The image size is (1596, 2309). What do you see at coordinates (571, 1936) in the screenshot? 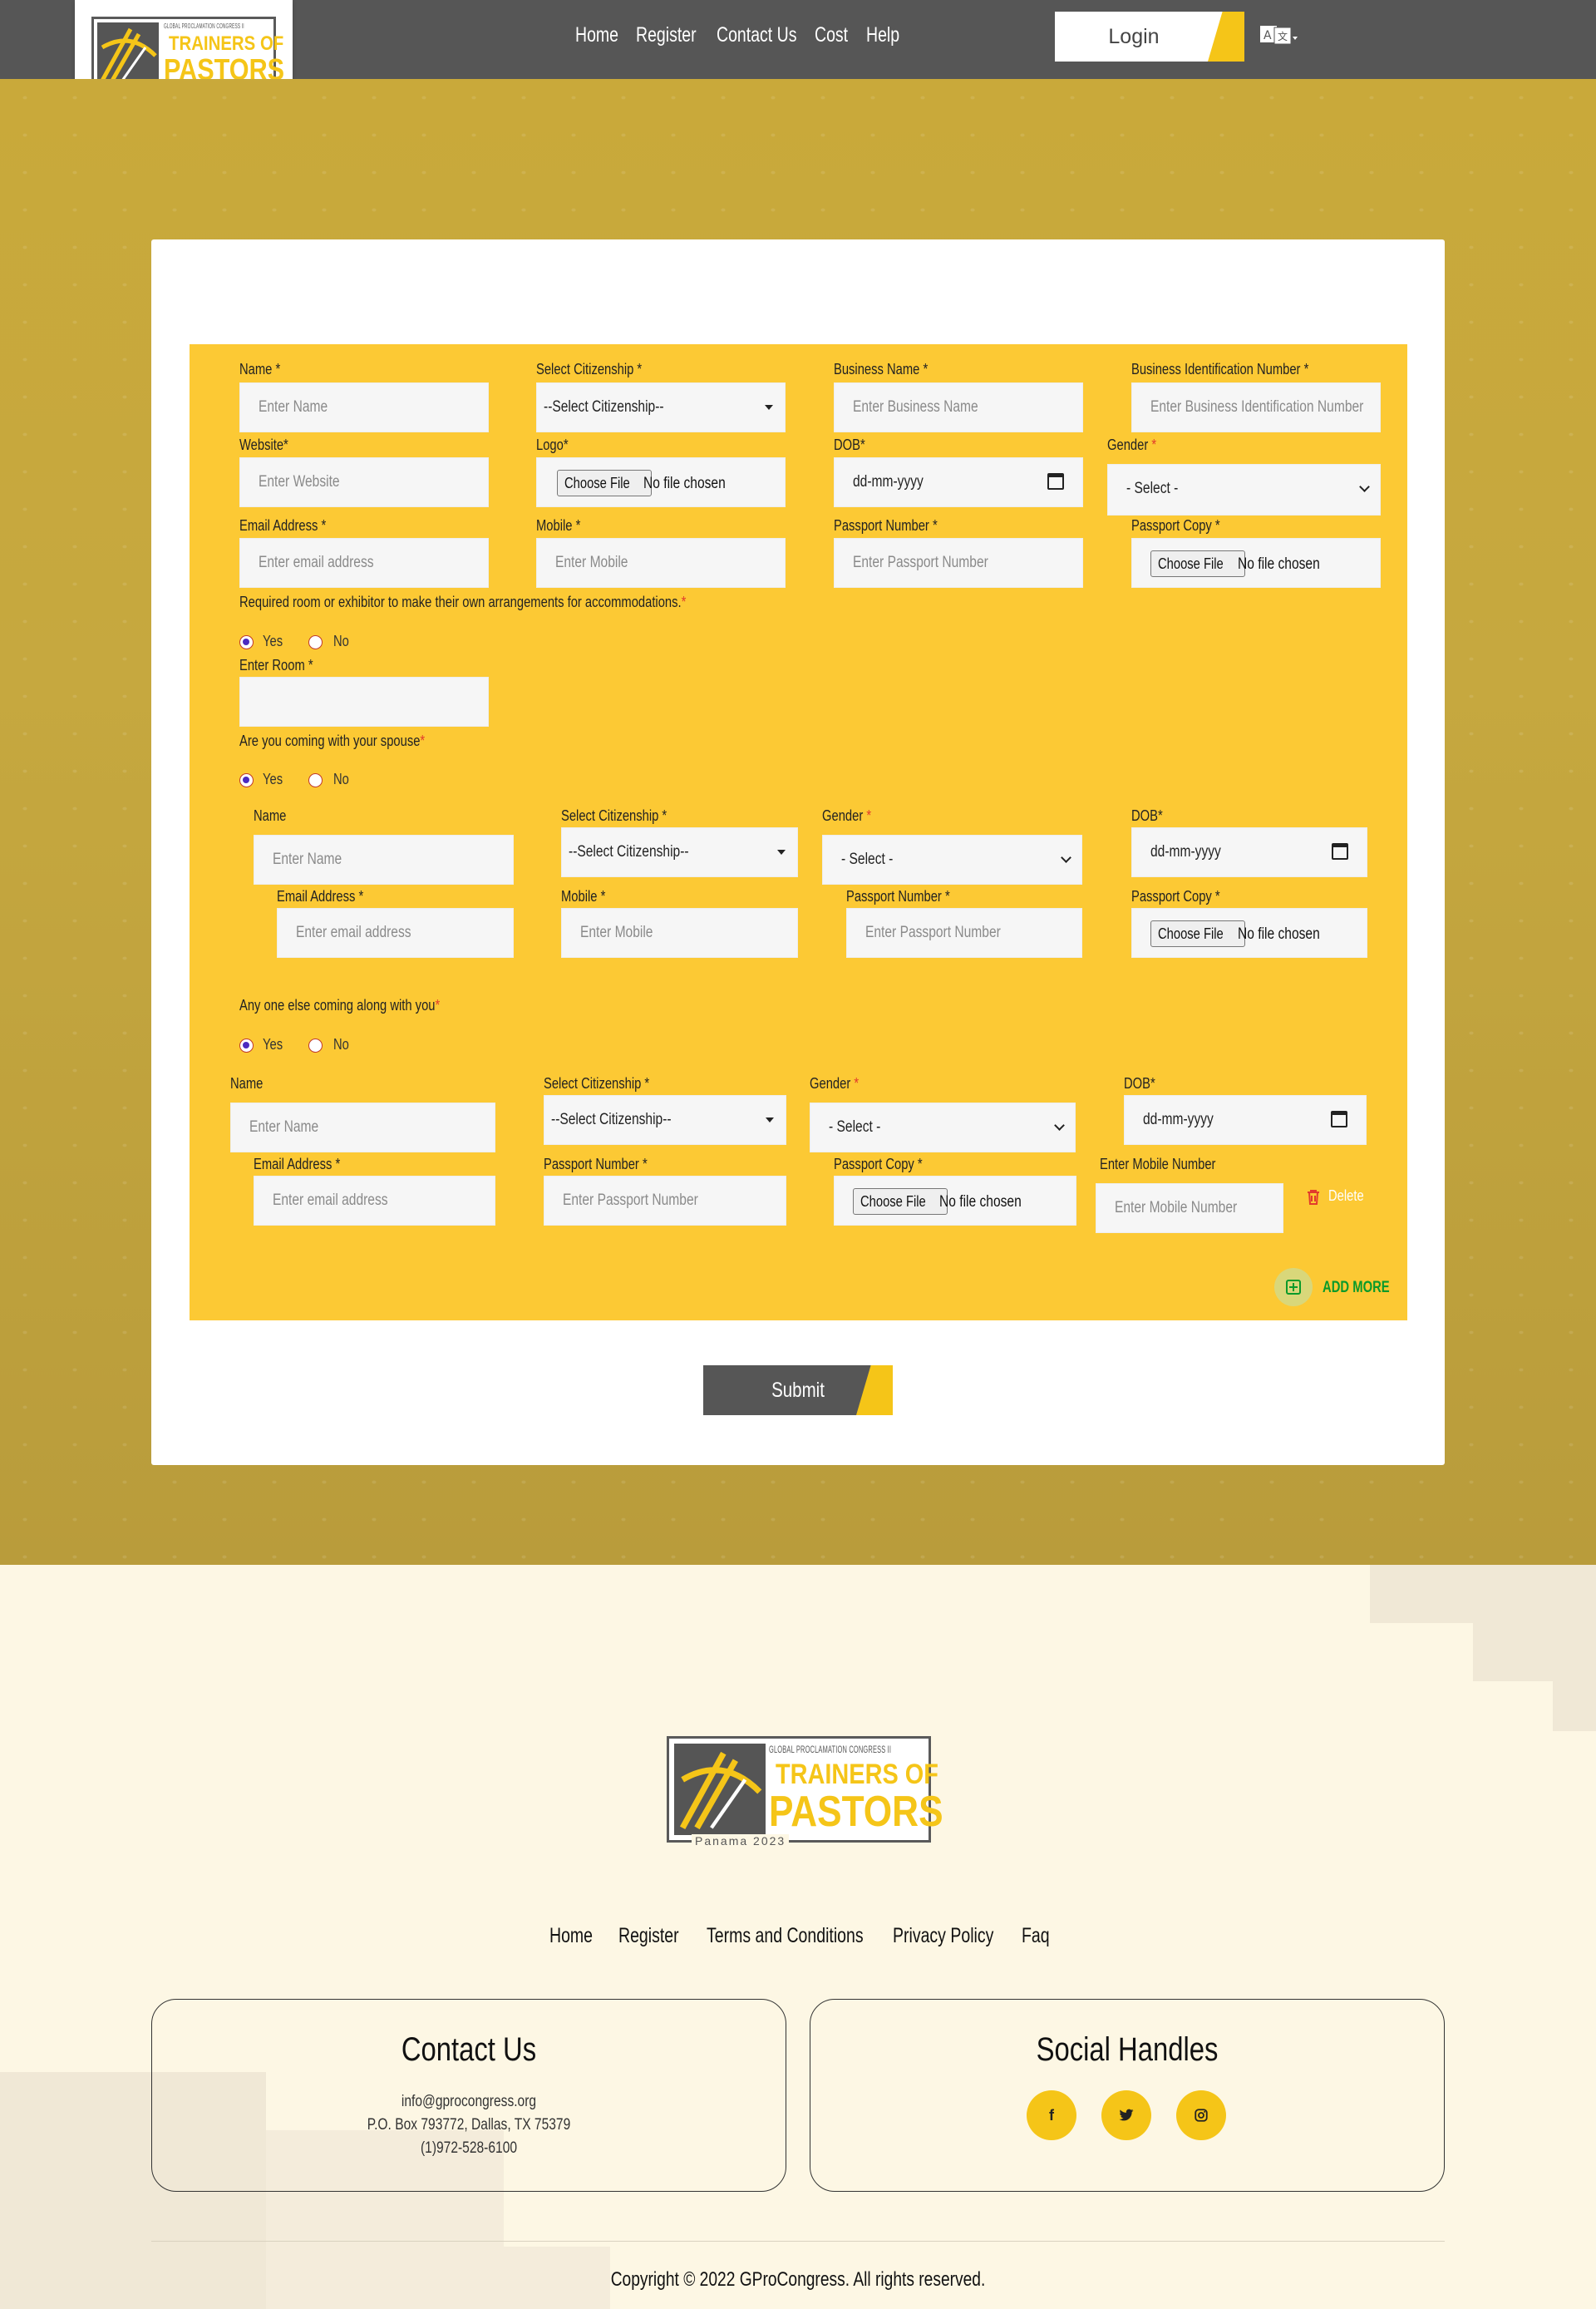
I see `footer-nav-home: Home` at bounding box center [571, 1936].